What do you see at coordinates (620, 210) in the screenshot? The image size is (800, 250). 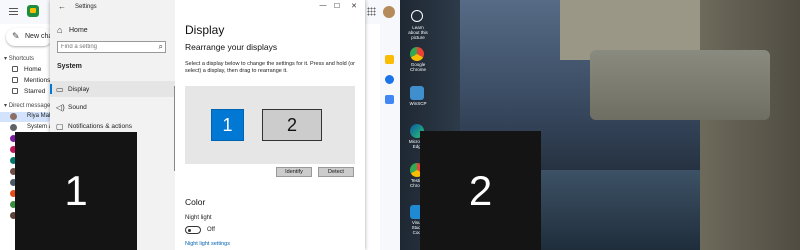 I see `wallpaper-canal` at bounding box center [620, 210].